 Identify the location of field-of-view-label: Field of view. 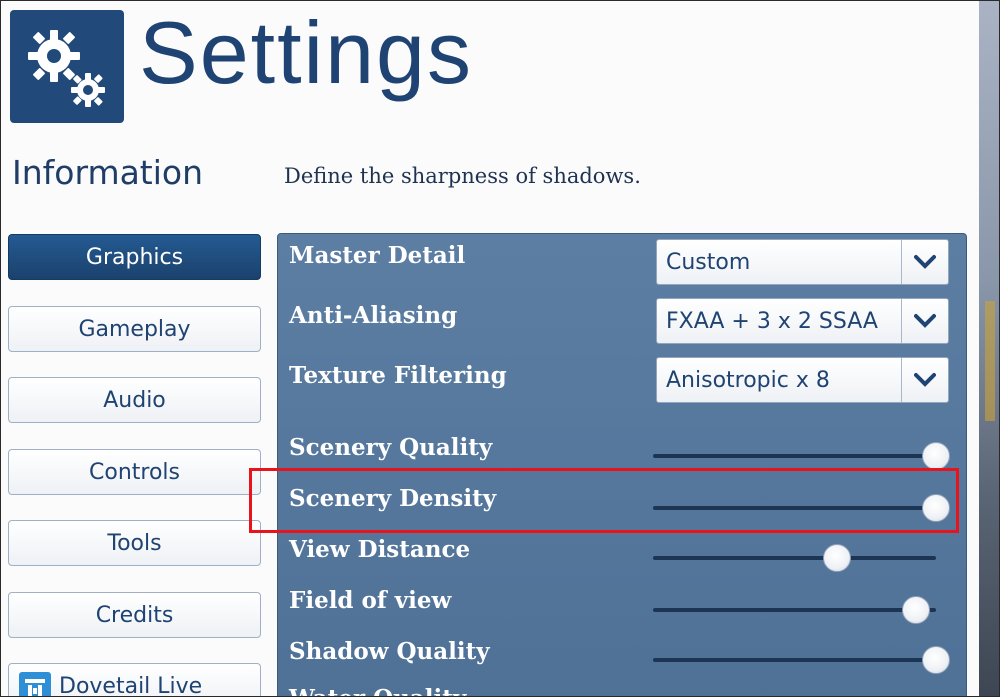
(370, 600).